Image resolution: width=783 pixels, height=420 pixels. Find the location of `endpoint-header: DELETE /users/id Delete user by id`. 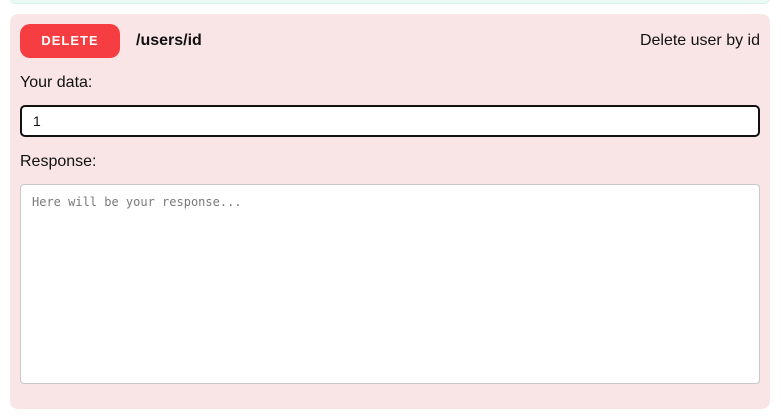

endpoint-header: DELETE /users/id Delete user by id is located at coordinates (390, 41).